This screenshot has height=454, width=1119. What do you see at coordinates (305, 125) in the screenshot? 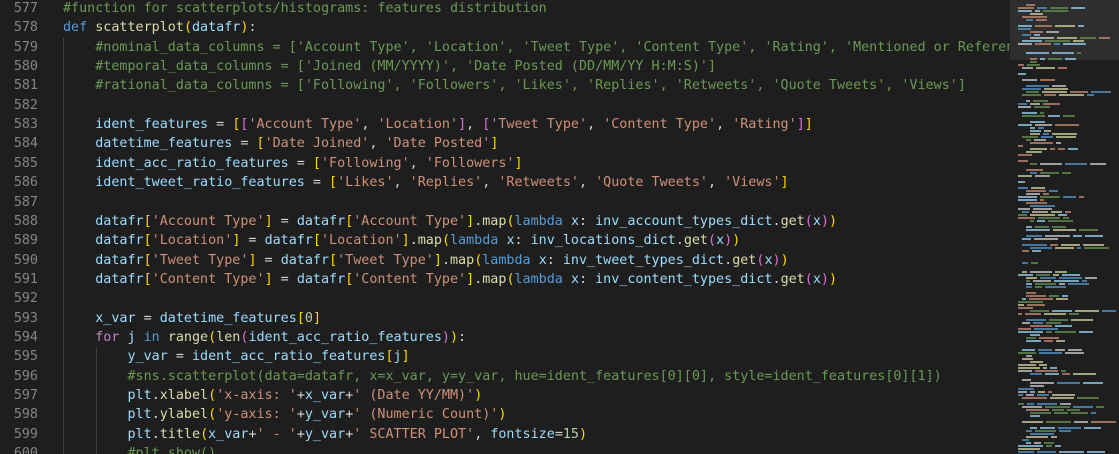
I see `code-token: 'Account Type'` at bounding box center [305, 125].